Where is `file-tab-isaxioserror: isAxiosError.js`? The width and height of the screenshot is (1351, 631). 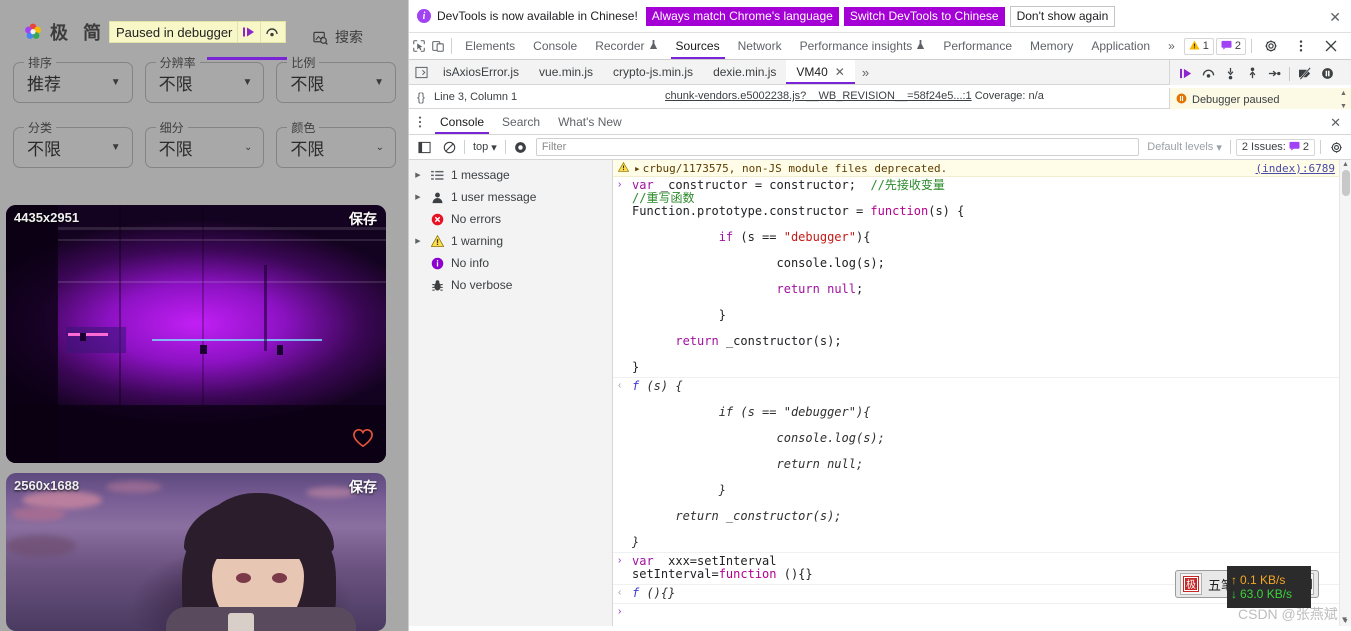 file-tab-isaxioserror: isAxiosError.js is located at coordinates (481, 72).